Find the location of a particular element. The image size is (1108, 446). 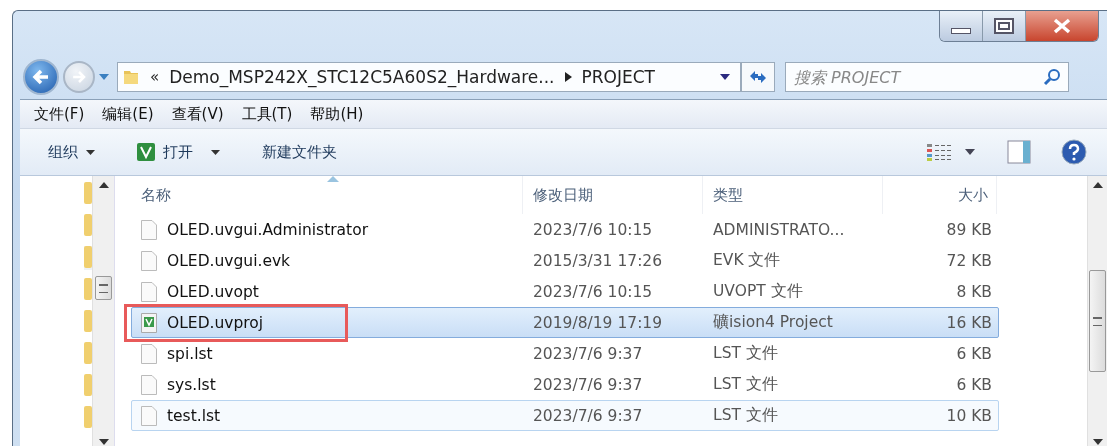

file-row: spi.lst 2023/7/6 9:37 LST 文件 6 KB is located at coordinates (565, 353).